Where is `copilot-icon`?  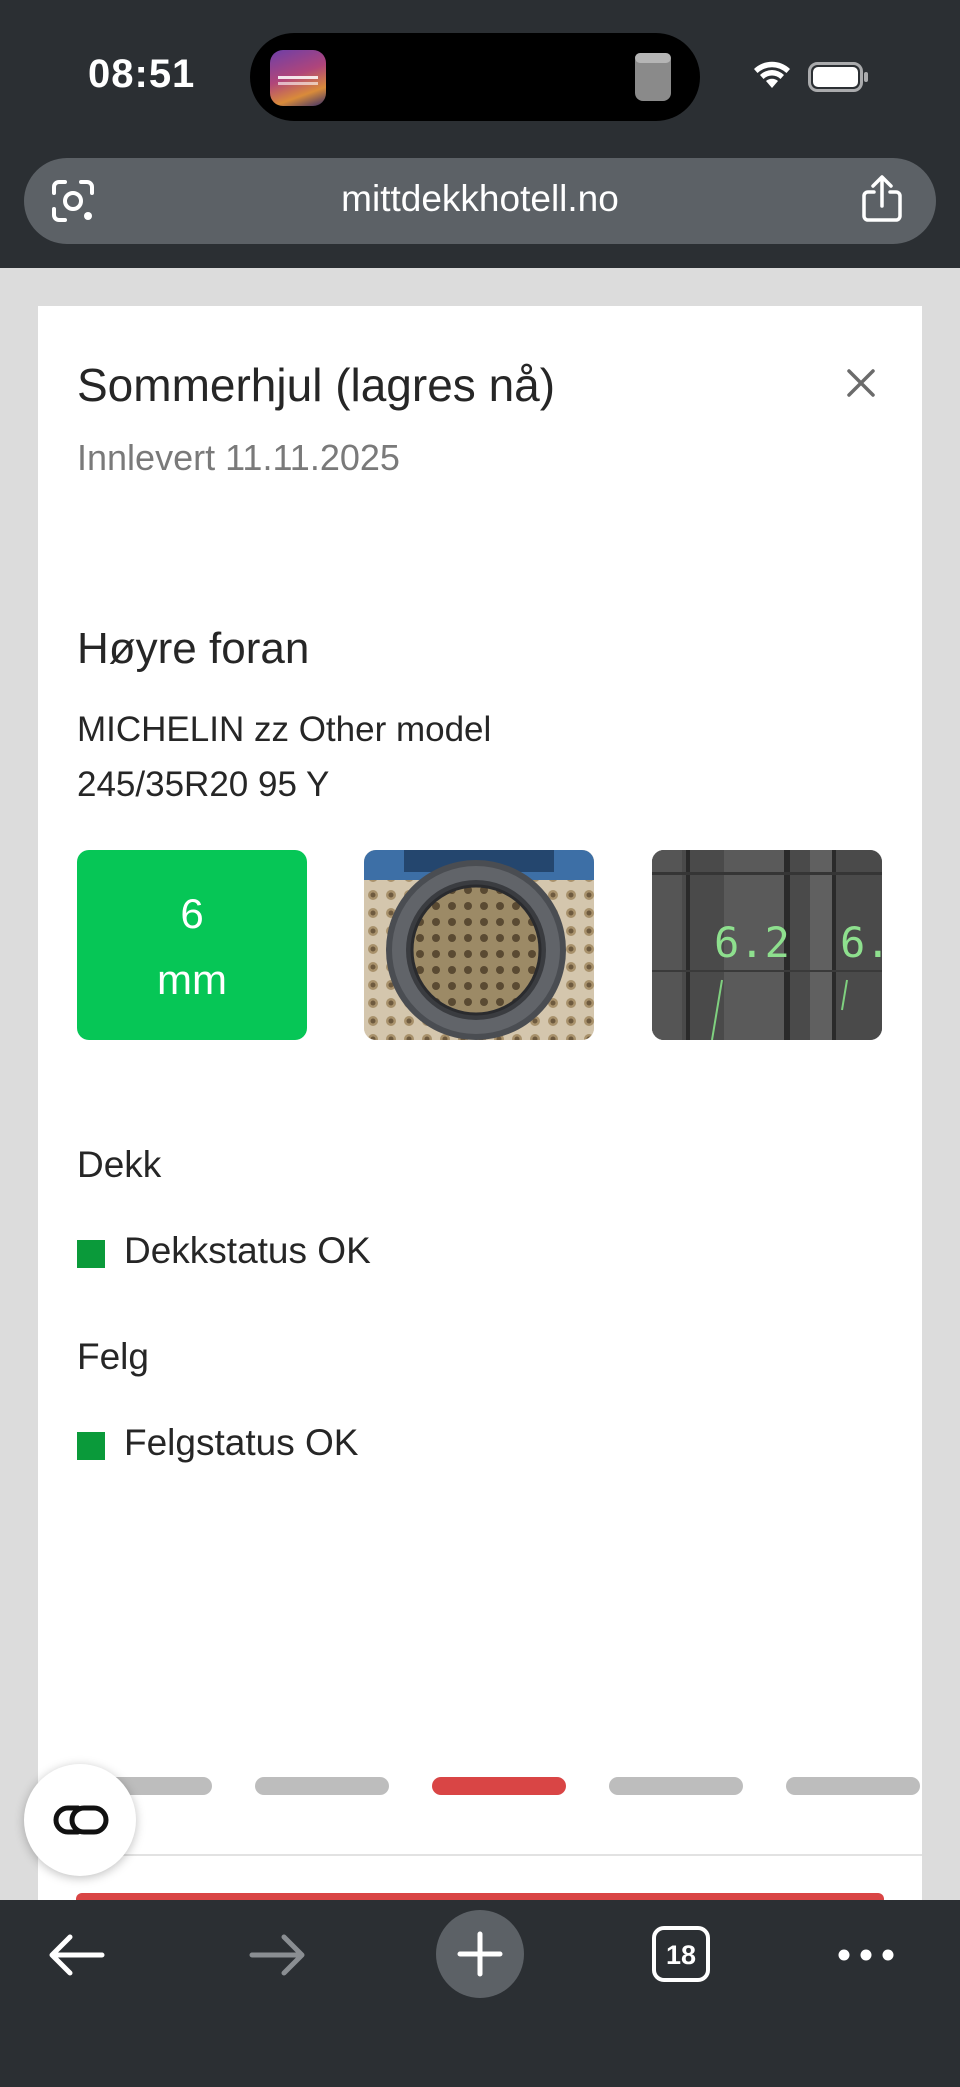 copilot-icon is located at coordinates (81, 1820).